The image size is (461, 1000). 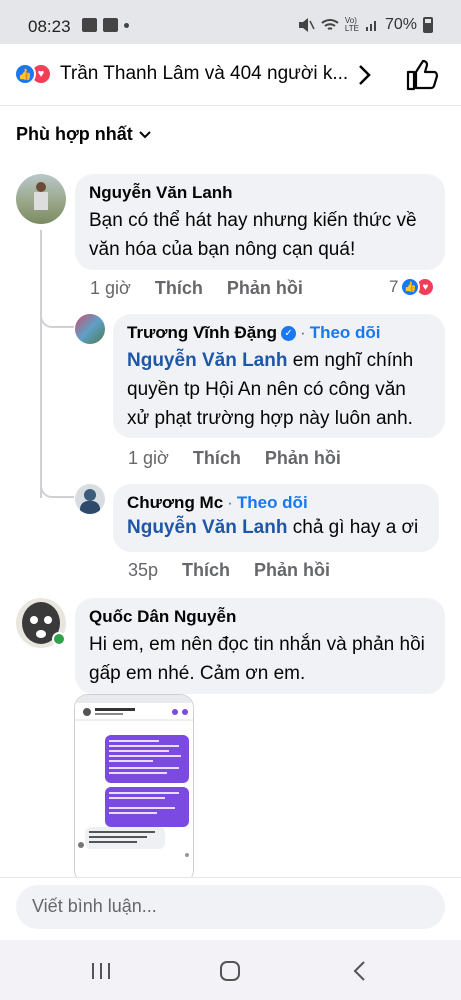 What do you see at coordinates (143, 570) in the screenshot?
I see `reply-time: 35p` at bounding box center [143, 570].